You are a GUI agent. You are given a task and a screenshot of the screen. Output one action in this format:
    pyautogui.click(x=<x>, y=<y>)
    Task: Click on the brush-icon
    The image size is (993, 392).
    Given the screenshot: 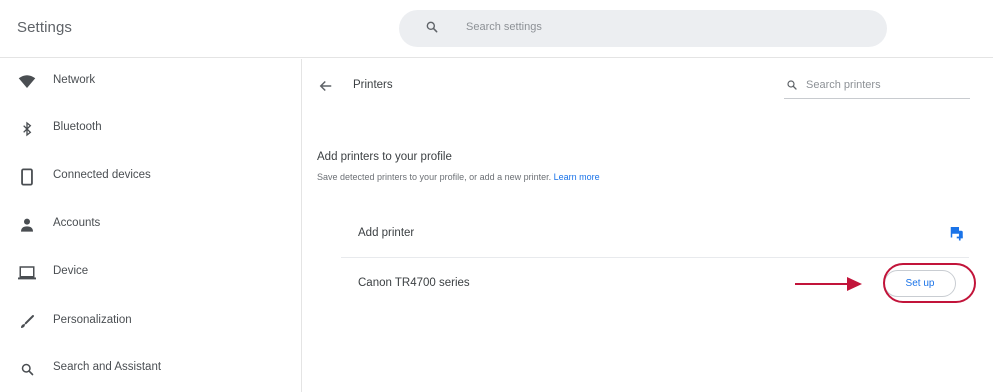 What is the action you would take?
    pyautogui.click(x=27, y=322)
    